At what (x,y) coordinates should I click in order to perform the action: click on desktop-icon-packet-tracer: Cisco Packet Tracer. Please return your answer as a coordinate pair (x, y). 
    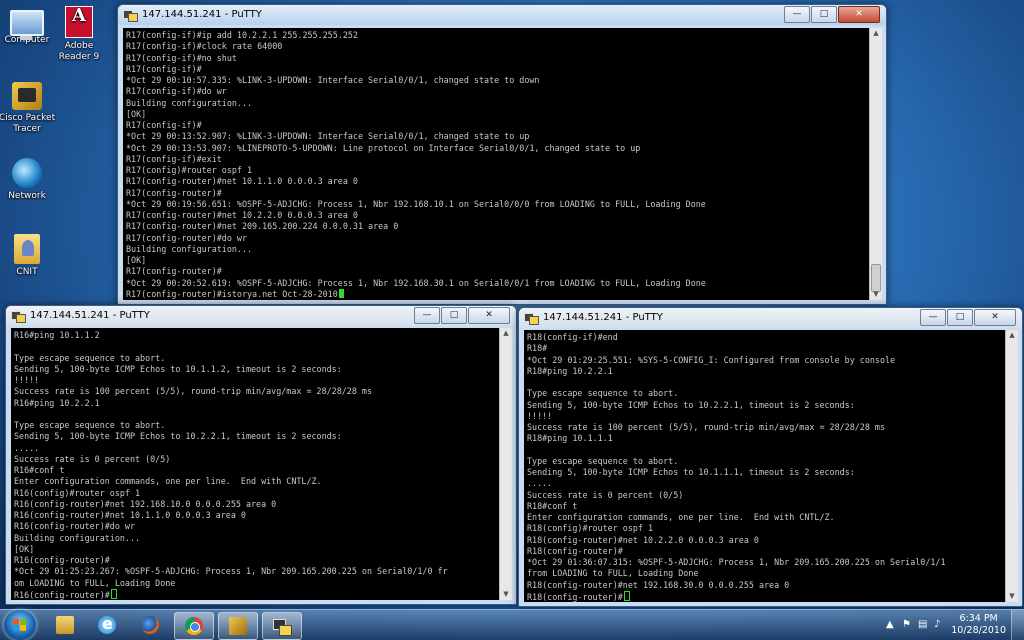
    Looking at the image, I should click on (29, 108).